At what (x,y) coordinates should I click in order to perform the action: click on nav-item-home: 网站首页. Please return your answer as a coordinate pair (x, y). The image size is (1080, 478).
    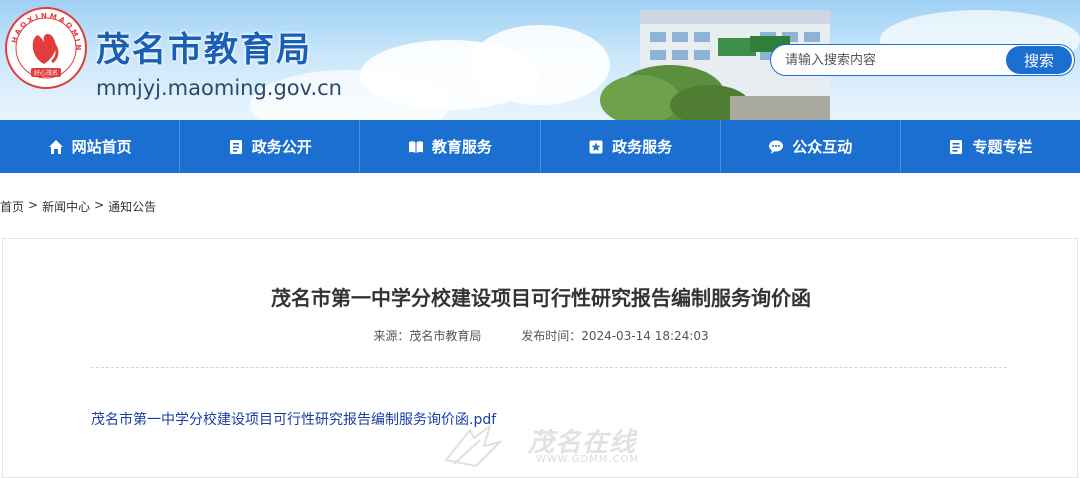
    Looking at the image, I should click on (90, 146).